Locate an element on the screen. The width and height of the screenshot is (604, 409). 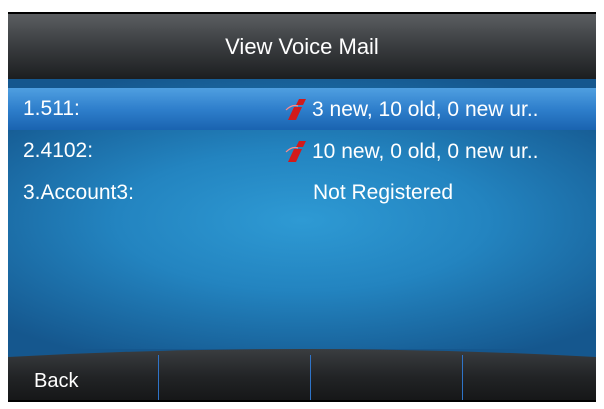
voicemail-account-row-2: 2.4102: 10 new, 0 old, 0 new ur.. is located at coordinates (302, 151).